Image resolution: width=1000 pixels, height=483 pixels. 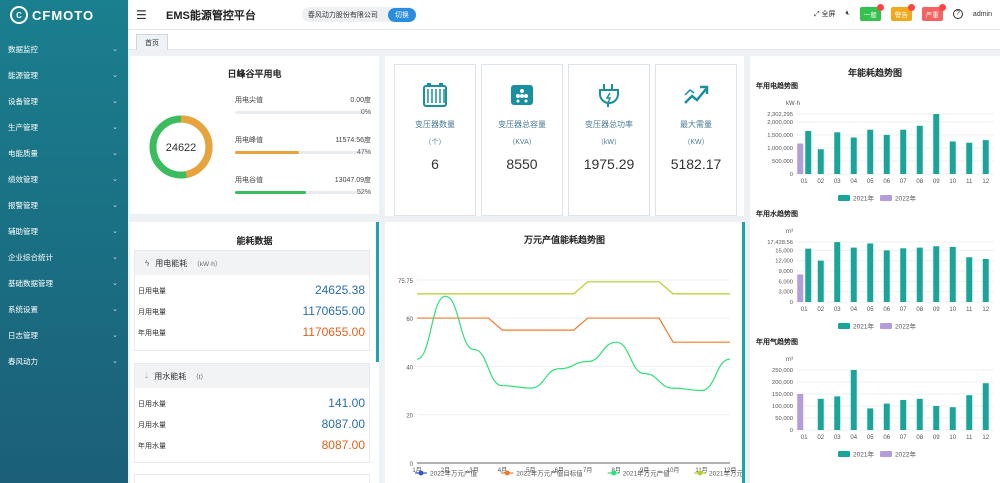 What do you see at coordinates (358, 14) in the screenshot?
I see `company-selector: 春风动力股份有限公司 切换` at bounding box center [358, 14].